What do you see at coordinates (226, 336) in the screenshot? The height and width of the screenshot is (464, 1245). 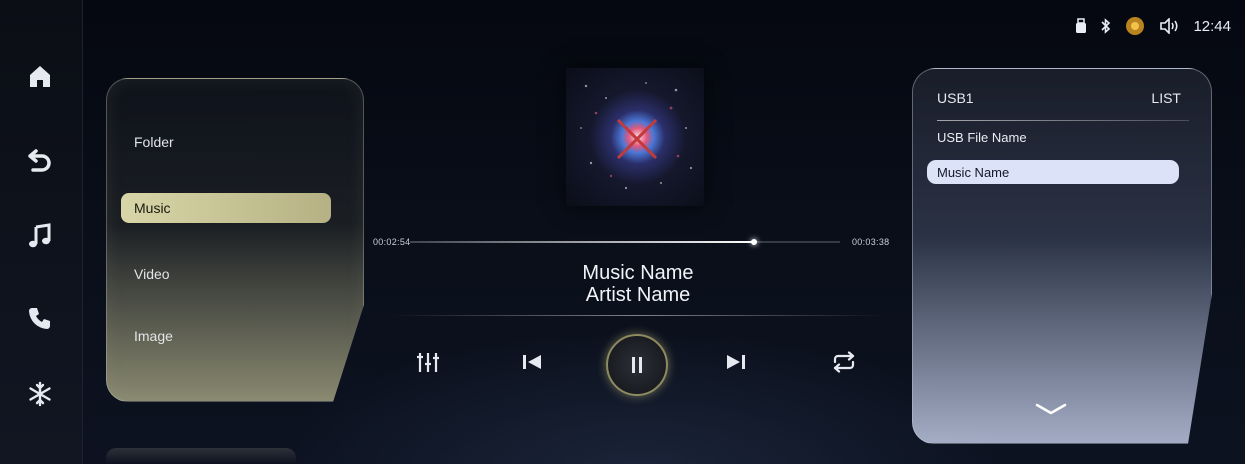 I see `menu-item-image: Image` at bounding box center [226, 336].